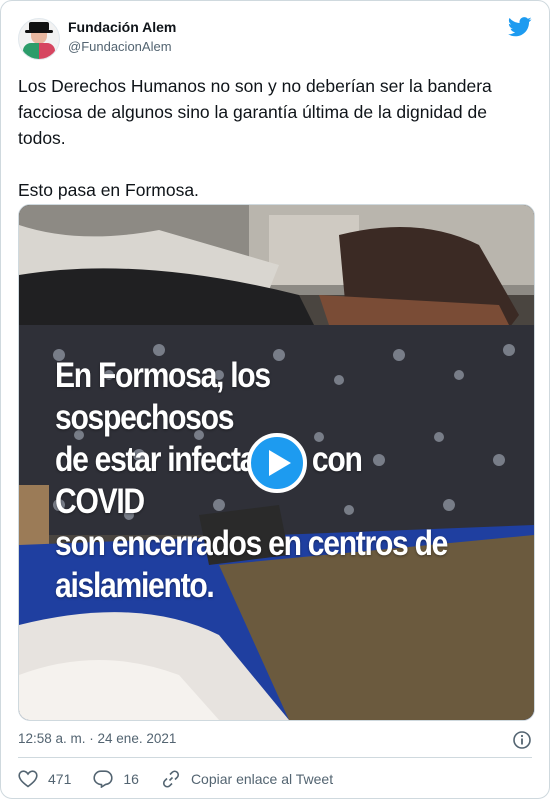 Image resolution: width=550 pixels, height=799 pixels. Describe the element at coordinates (60, 779) in the screenshot. I see `like-count: 471` at that location.